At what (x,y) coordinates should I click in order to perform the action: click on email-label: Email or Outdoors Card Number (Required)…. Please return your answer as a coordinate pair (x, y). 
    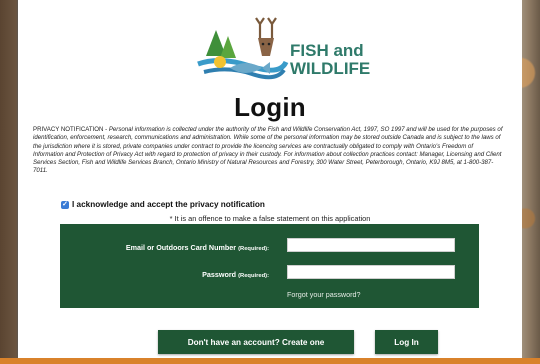
    Looking at the image, I should click on (197, 247).